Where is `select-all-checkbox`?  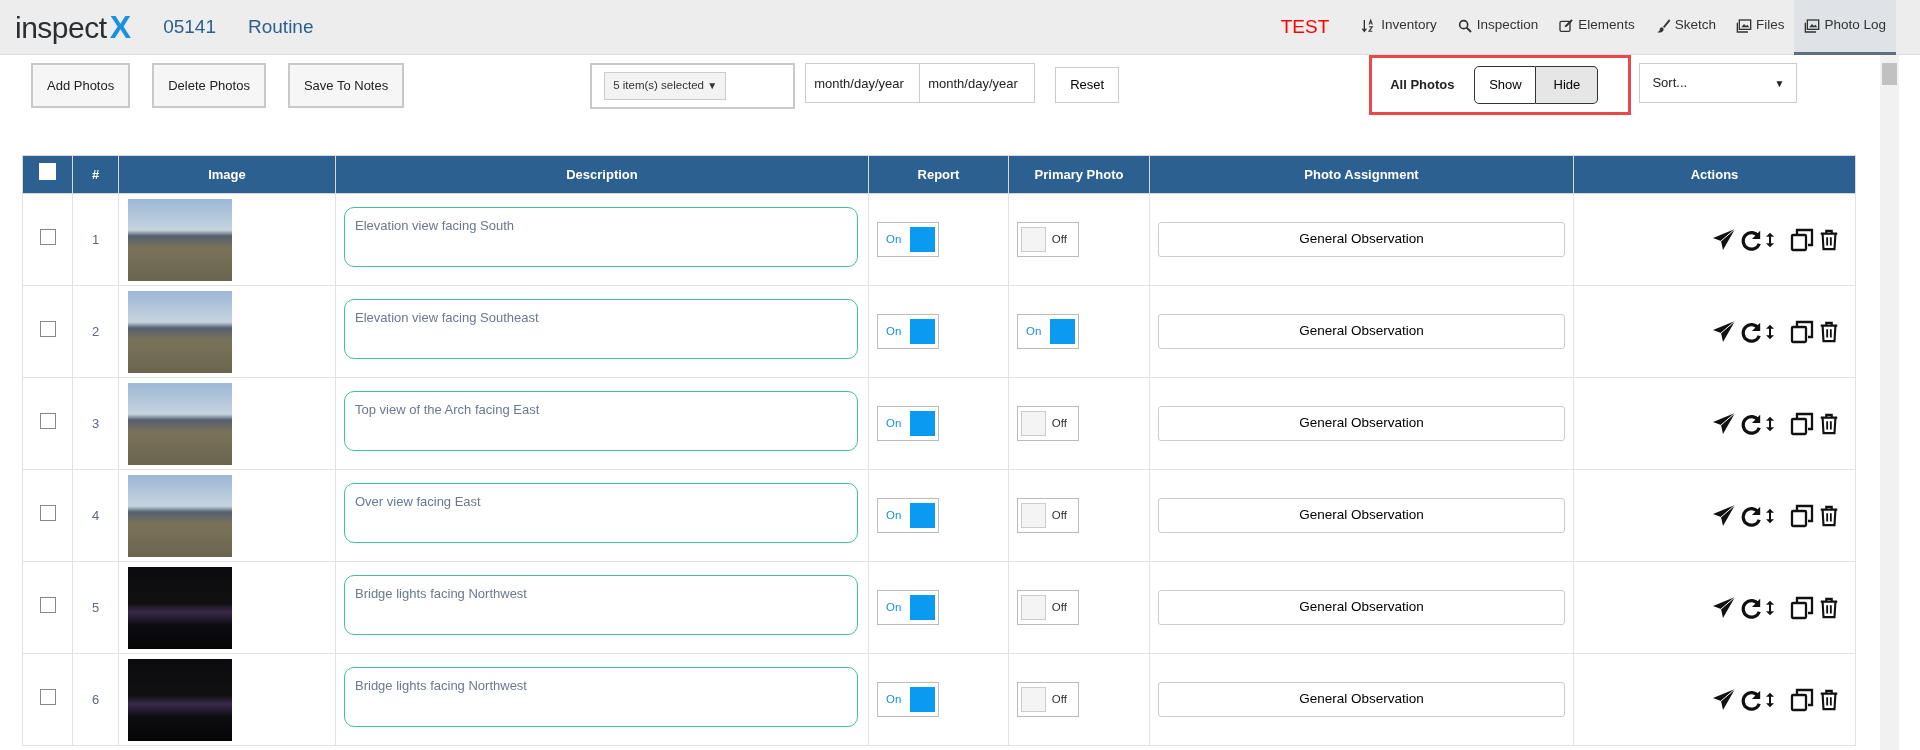
select-all-checkbox is located at coordinates (47, 172).